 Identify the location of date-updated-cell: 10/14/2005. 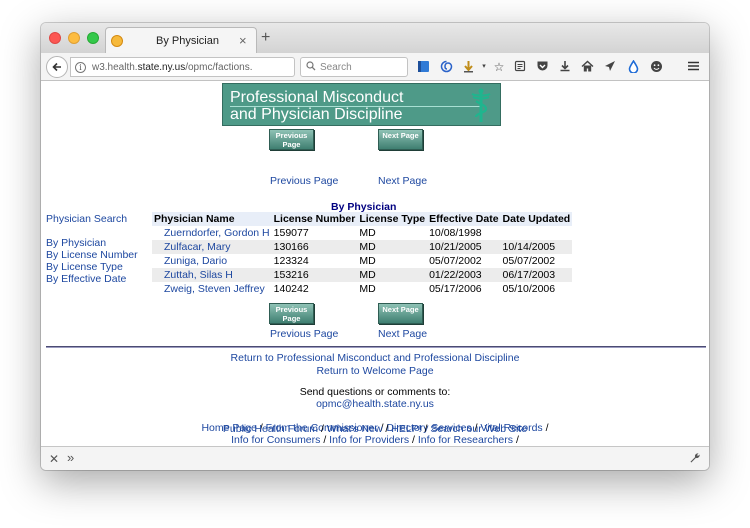
(529, 247).